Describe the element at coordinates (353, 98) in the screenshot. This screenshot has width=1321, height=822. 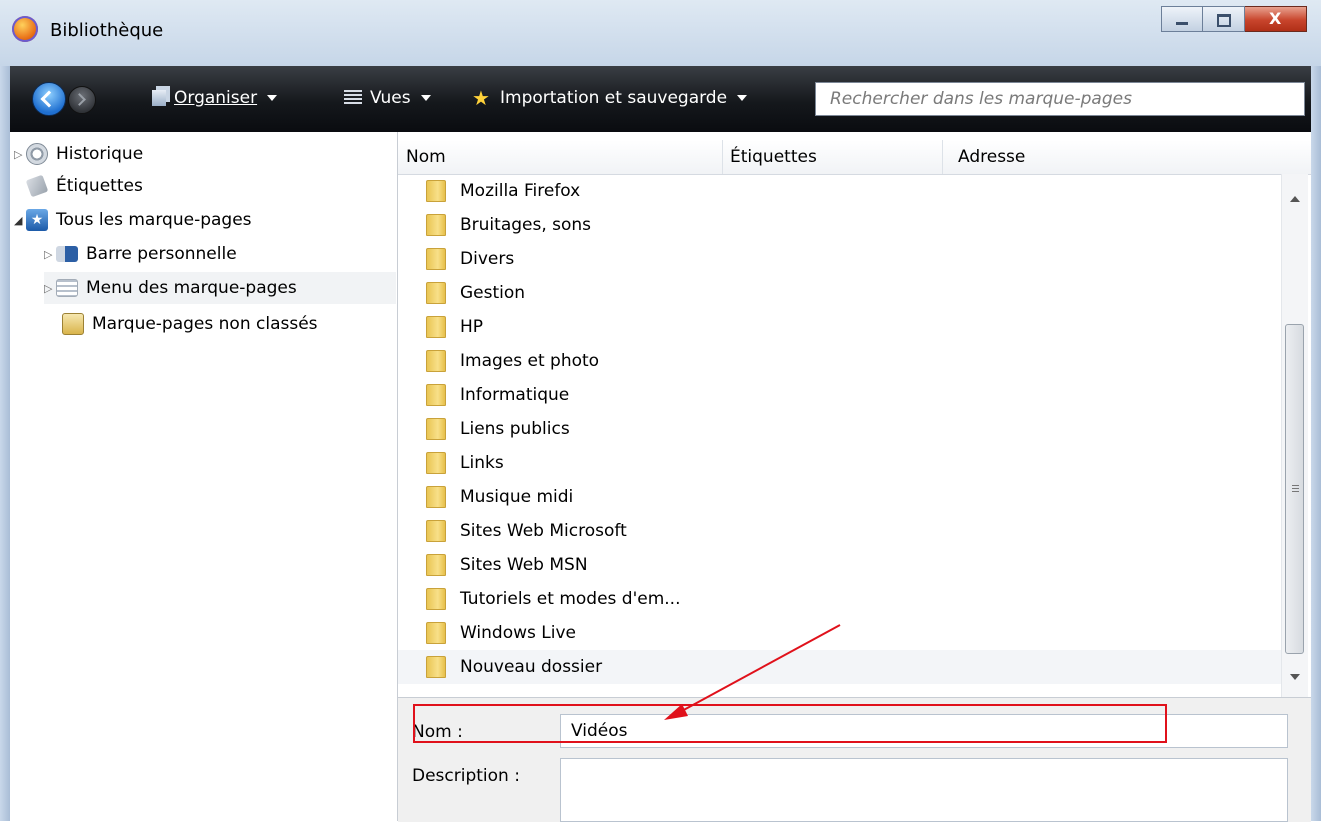
I see `views-icon` at that location.